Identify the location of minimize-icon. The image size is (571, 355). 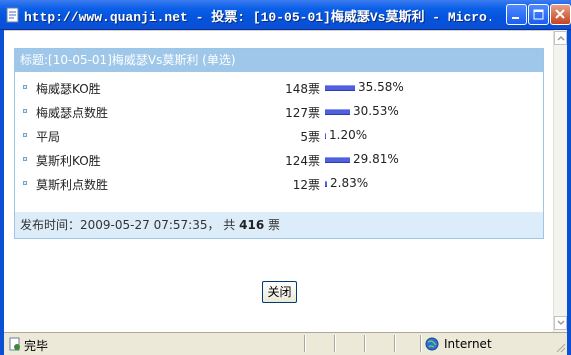
(515, 18).